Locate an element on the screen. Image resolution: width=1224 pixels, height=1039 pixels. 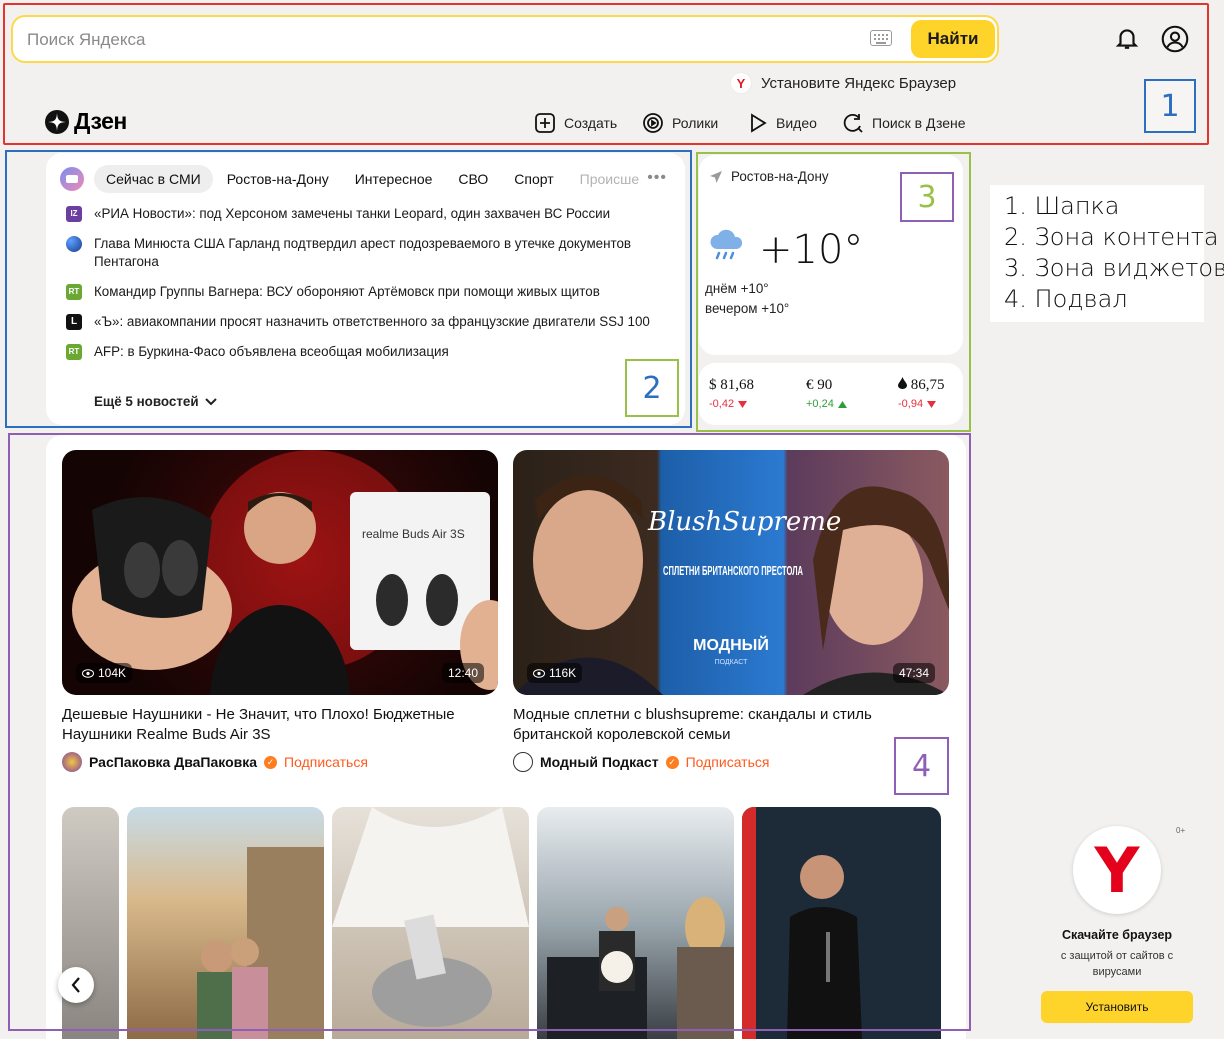
install-browser-button: Установить is located at coordinates (1117, 1007).